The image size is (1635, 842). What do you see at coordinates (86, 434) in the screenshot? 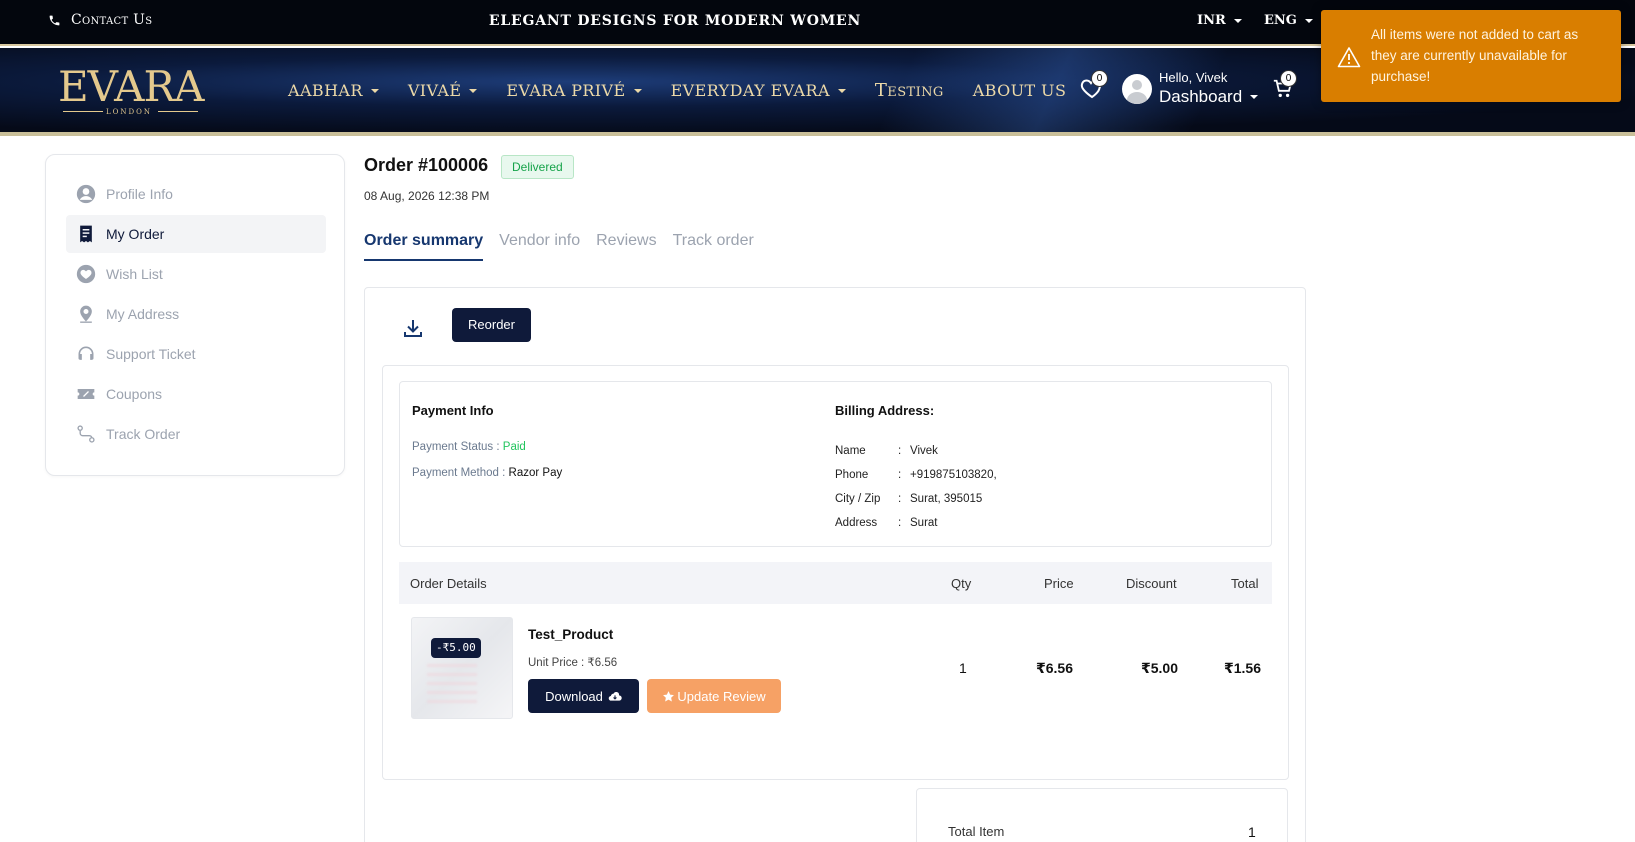
I see `route-icon` at bounding box center [86, 434].